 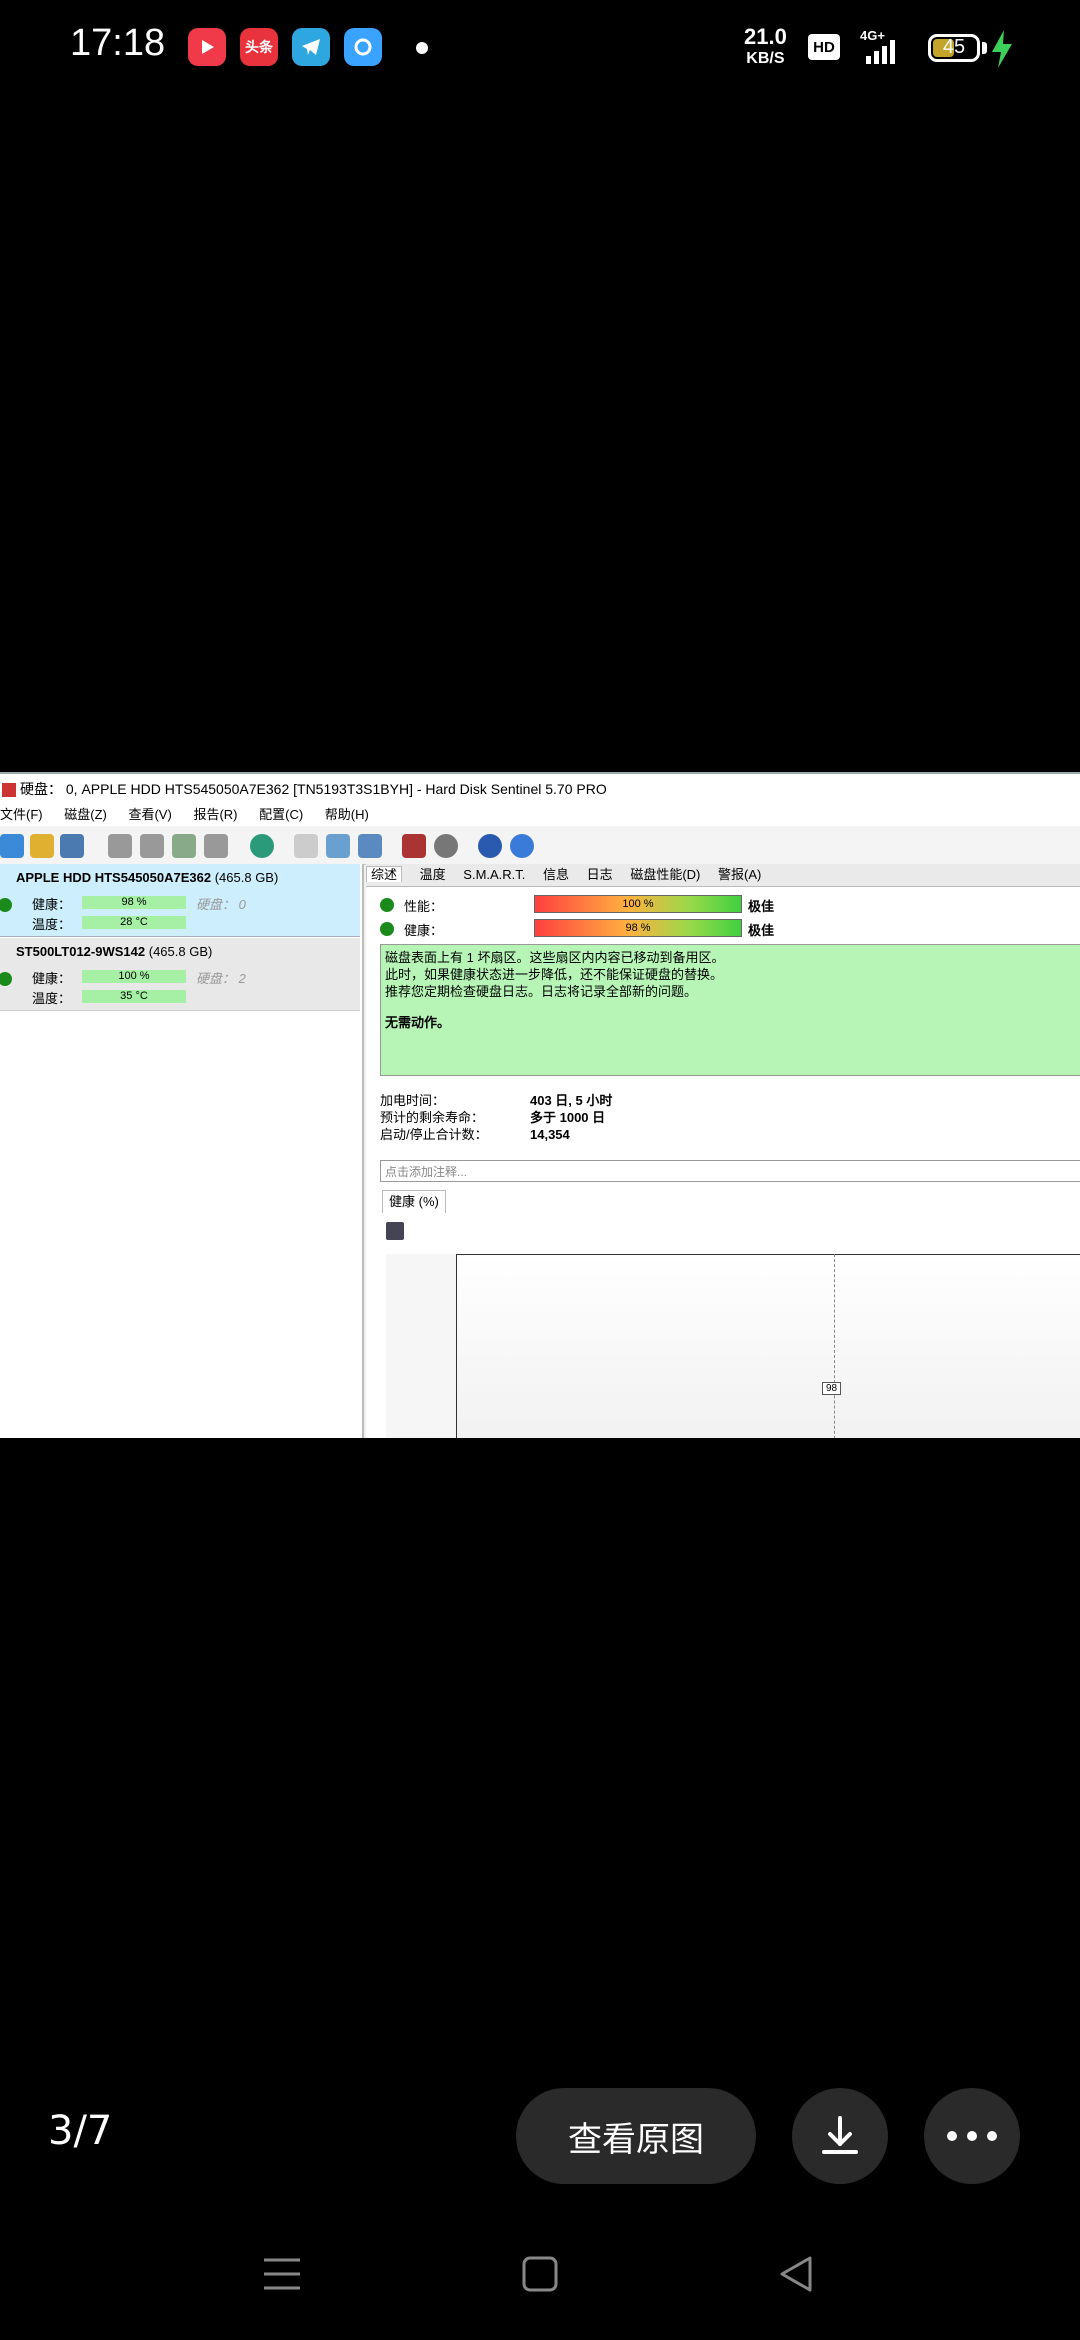 I want to click on start-stop-label: 启动/停止合计数：, so click(x=434, y=1134).